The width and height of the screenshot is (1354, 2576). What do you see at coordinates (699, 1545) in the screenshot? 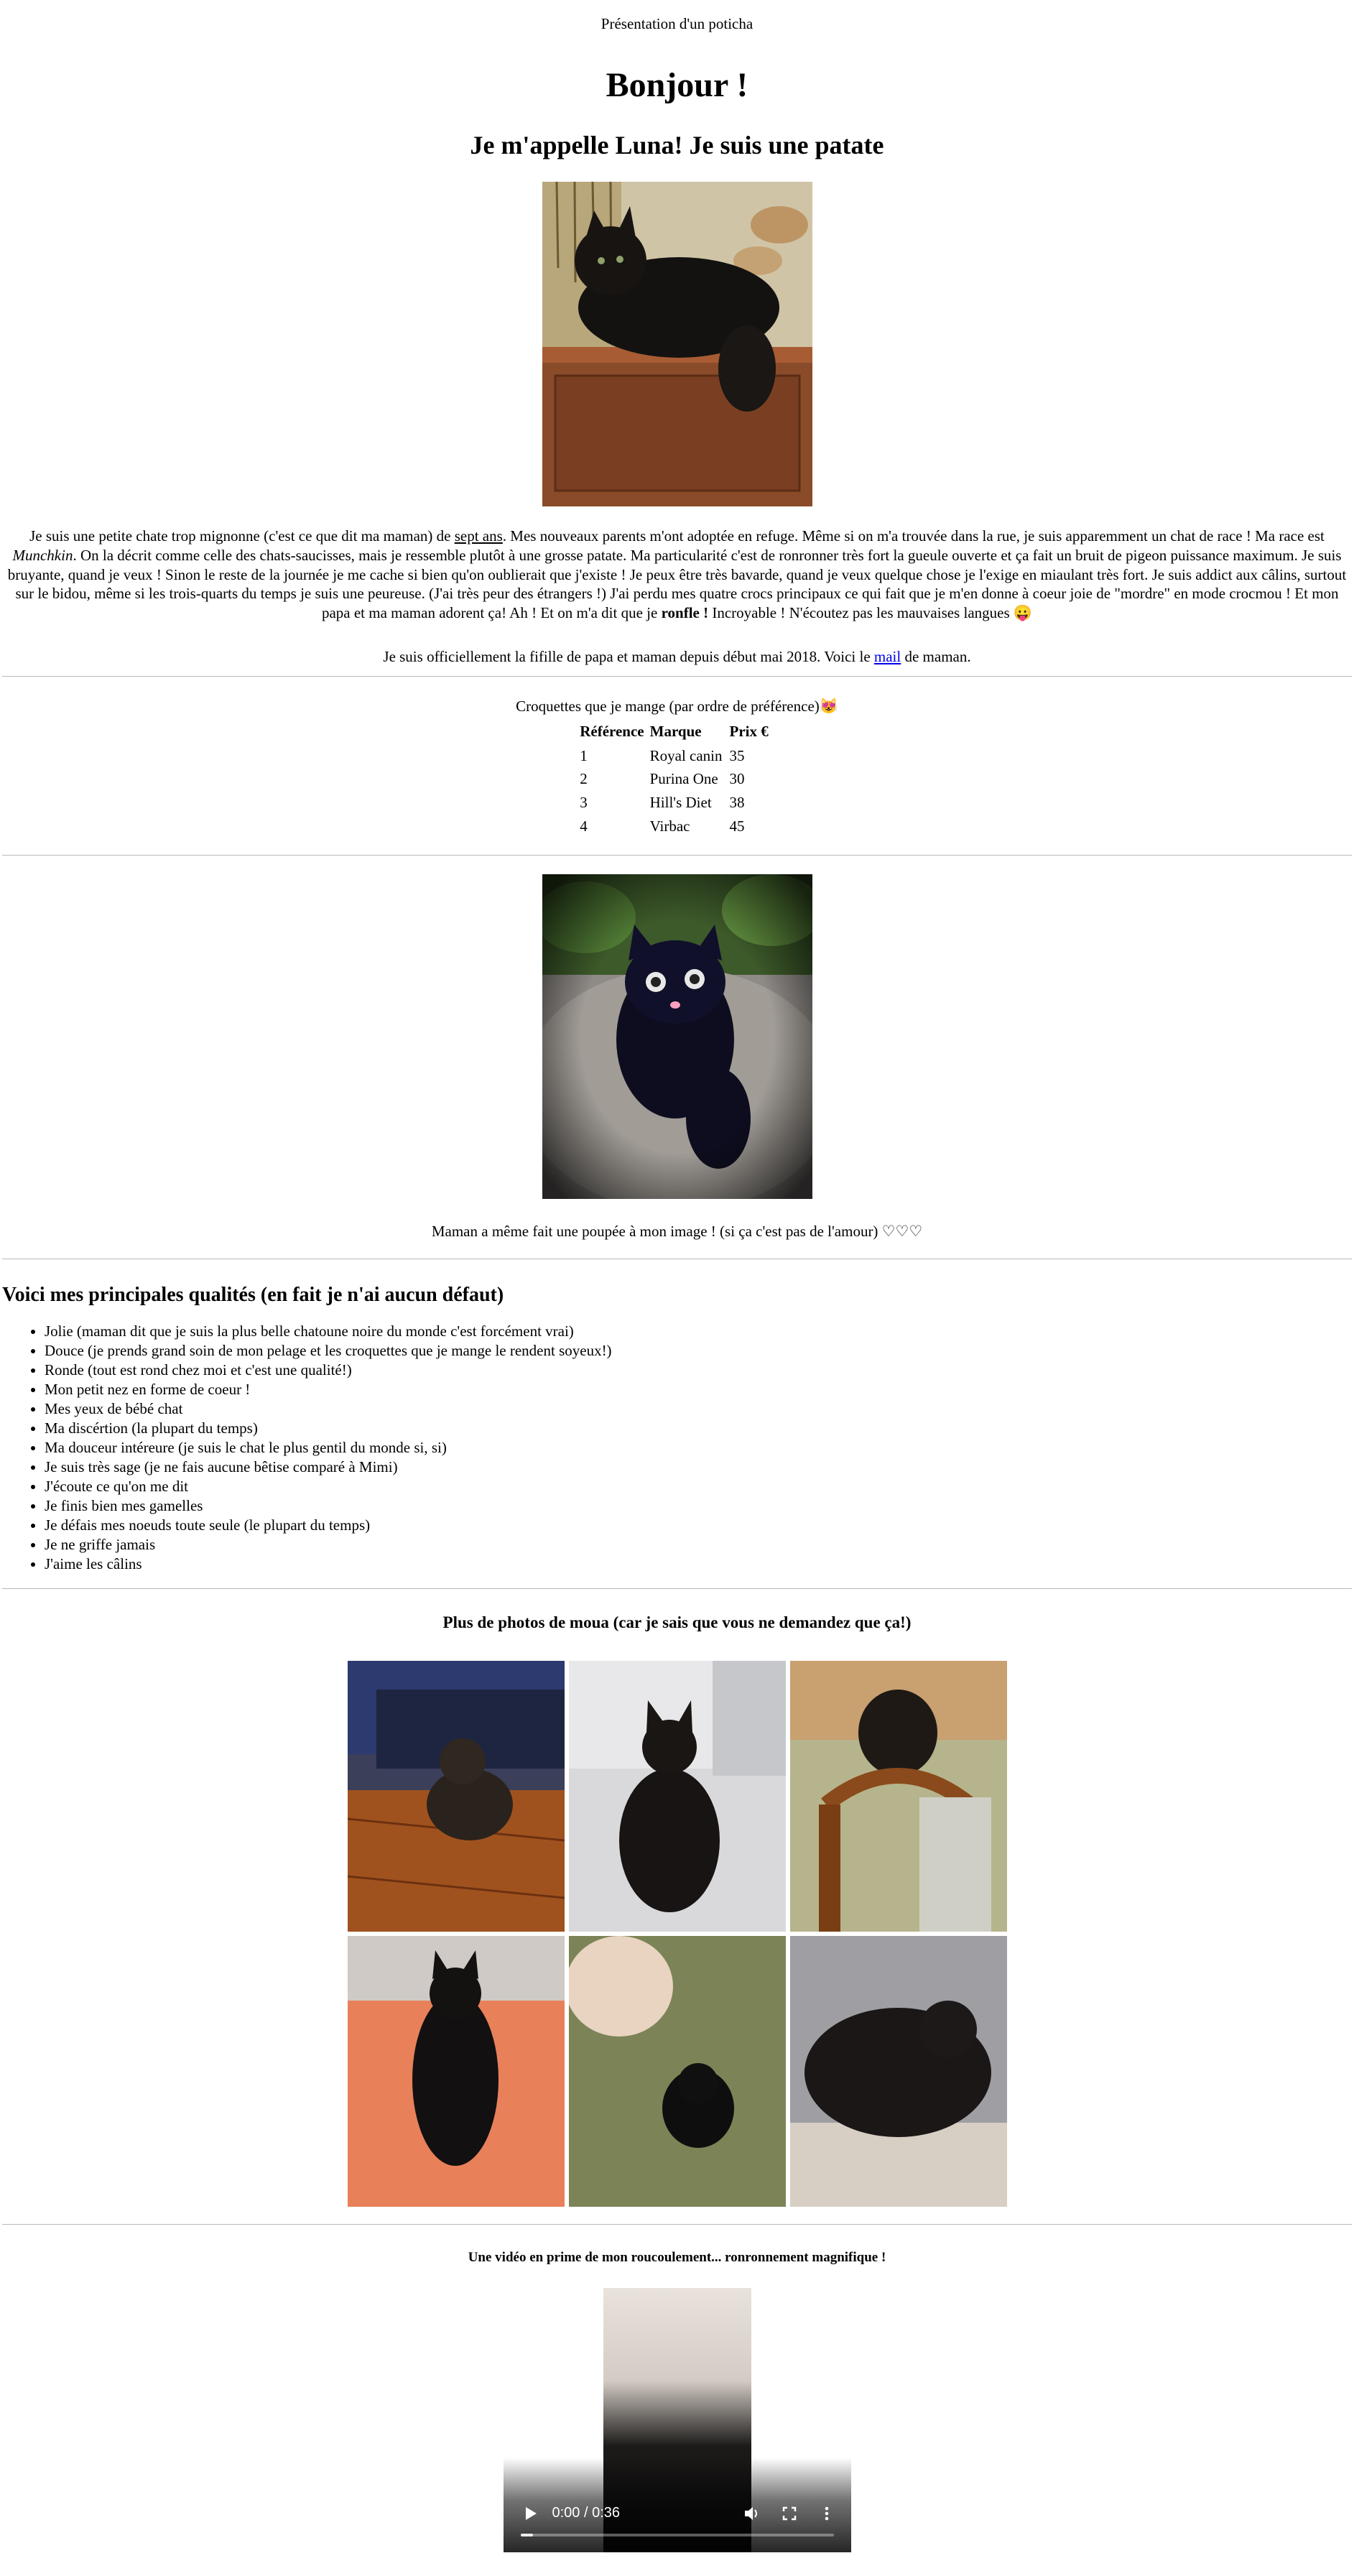
I see `list-item: Je ne griffe jamais` at bounding box center [699, 1545].